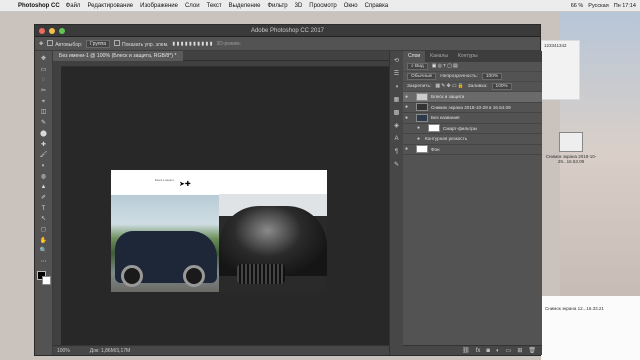 This screenshot has height=360, width=640. What do you see at coordinates (472, 67) in the screenshot?
I see `filter-row: ⌕ Вид ▣ ◎ T ▢ ▤` at bounding box center [472, 67].